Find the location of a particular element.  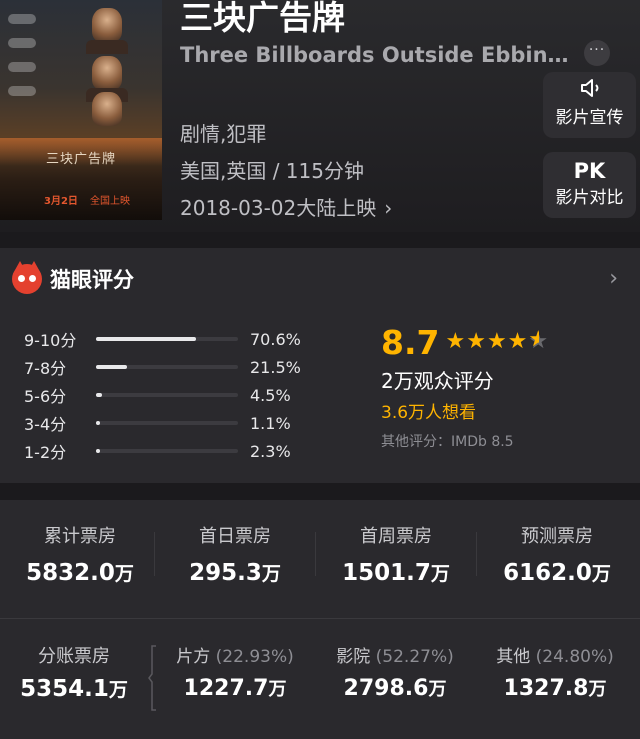

divider is located at coordinates (320, 618).